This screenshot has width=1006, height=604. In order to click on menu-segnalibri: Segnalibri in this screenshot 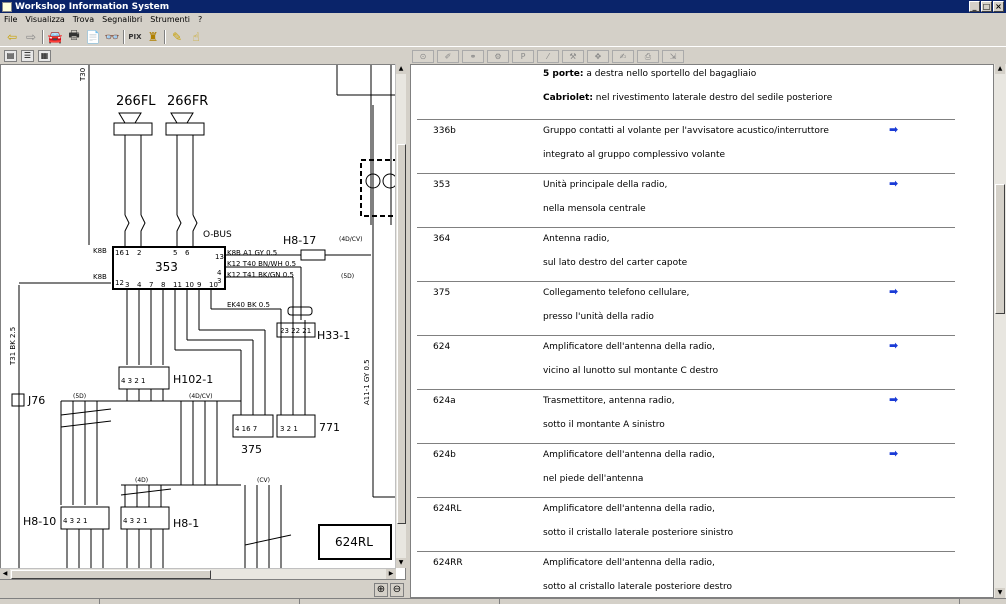, I will do `click(122, 19)`.